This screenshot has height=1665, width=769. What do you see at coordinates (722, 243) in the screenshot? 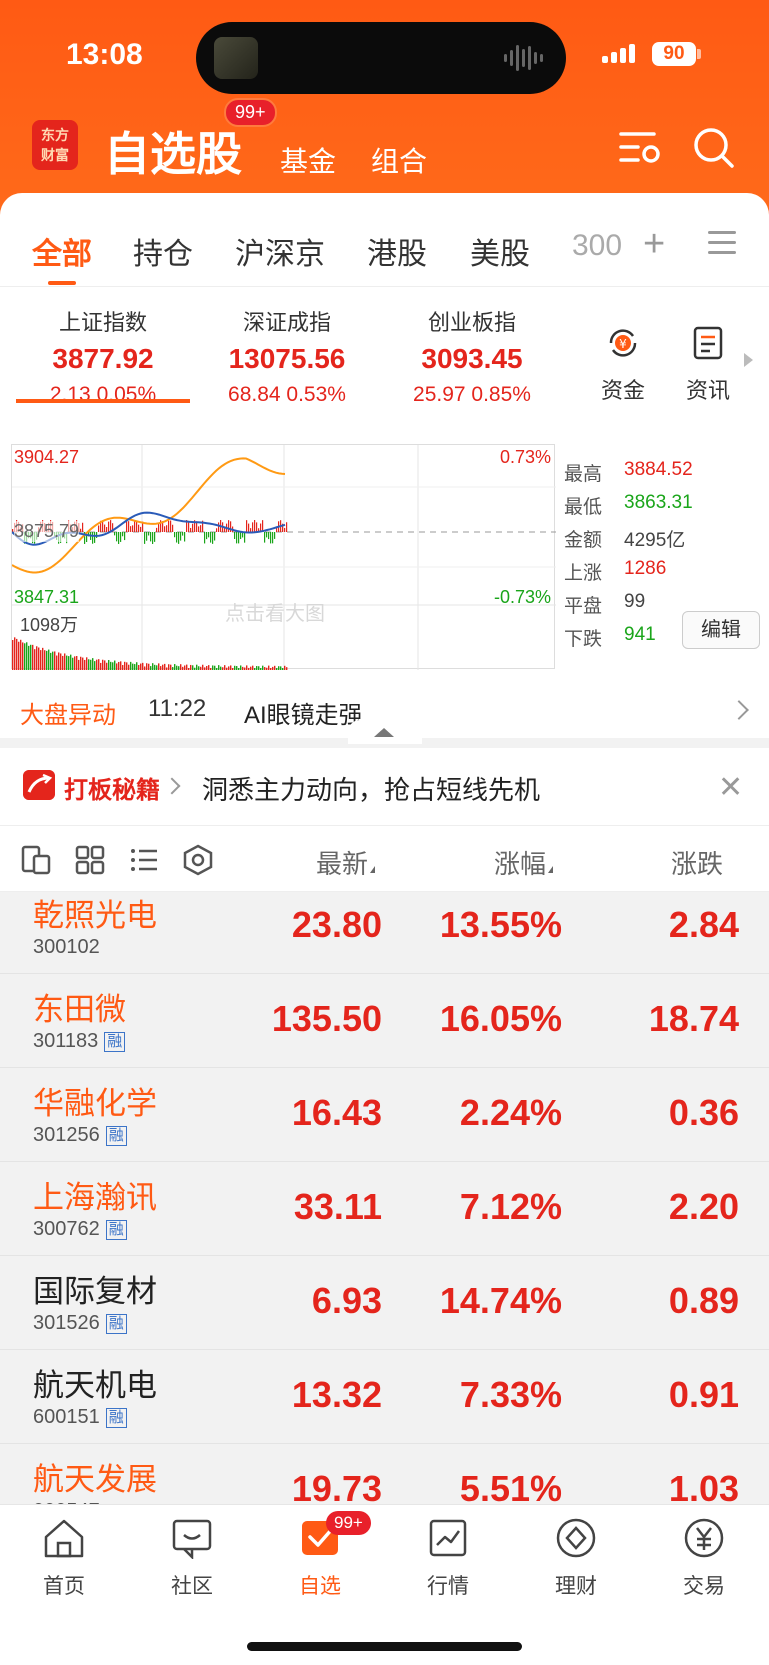
I see `tab-menu-icon` at bounding box center [722, 243].